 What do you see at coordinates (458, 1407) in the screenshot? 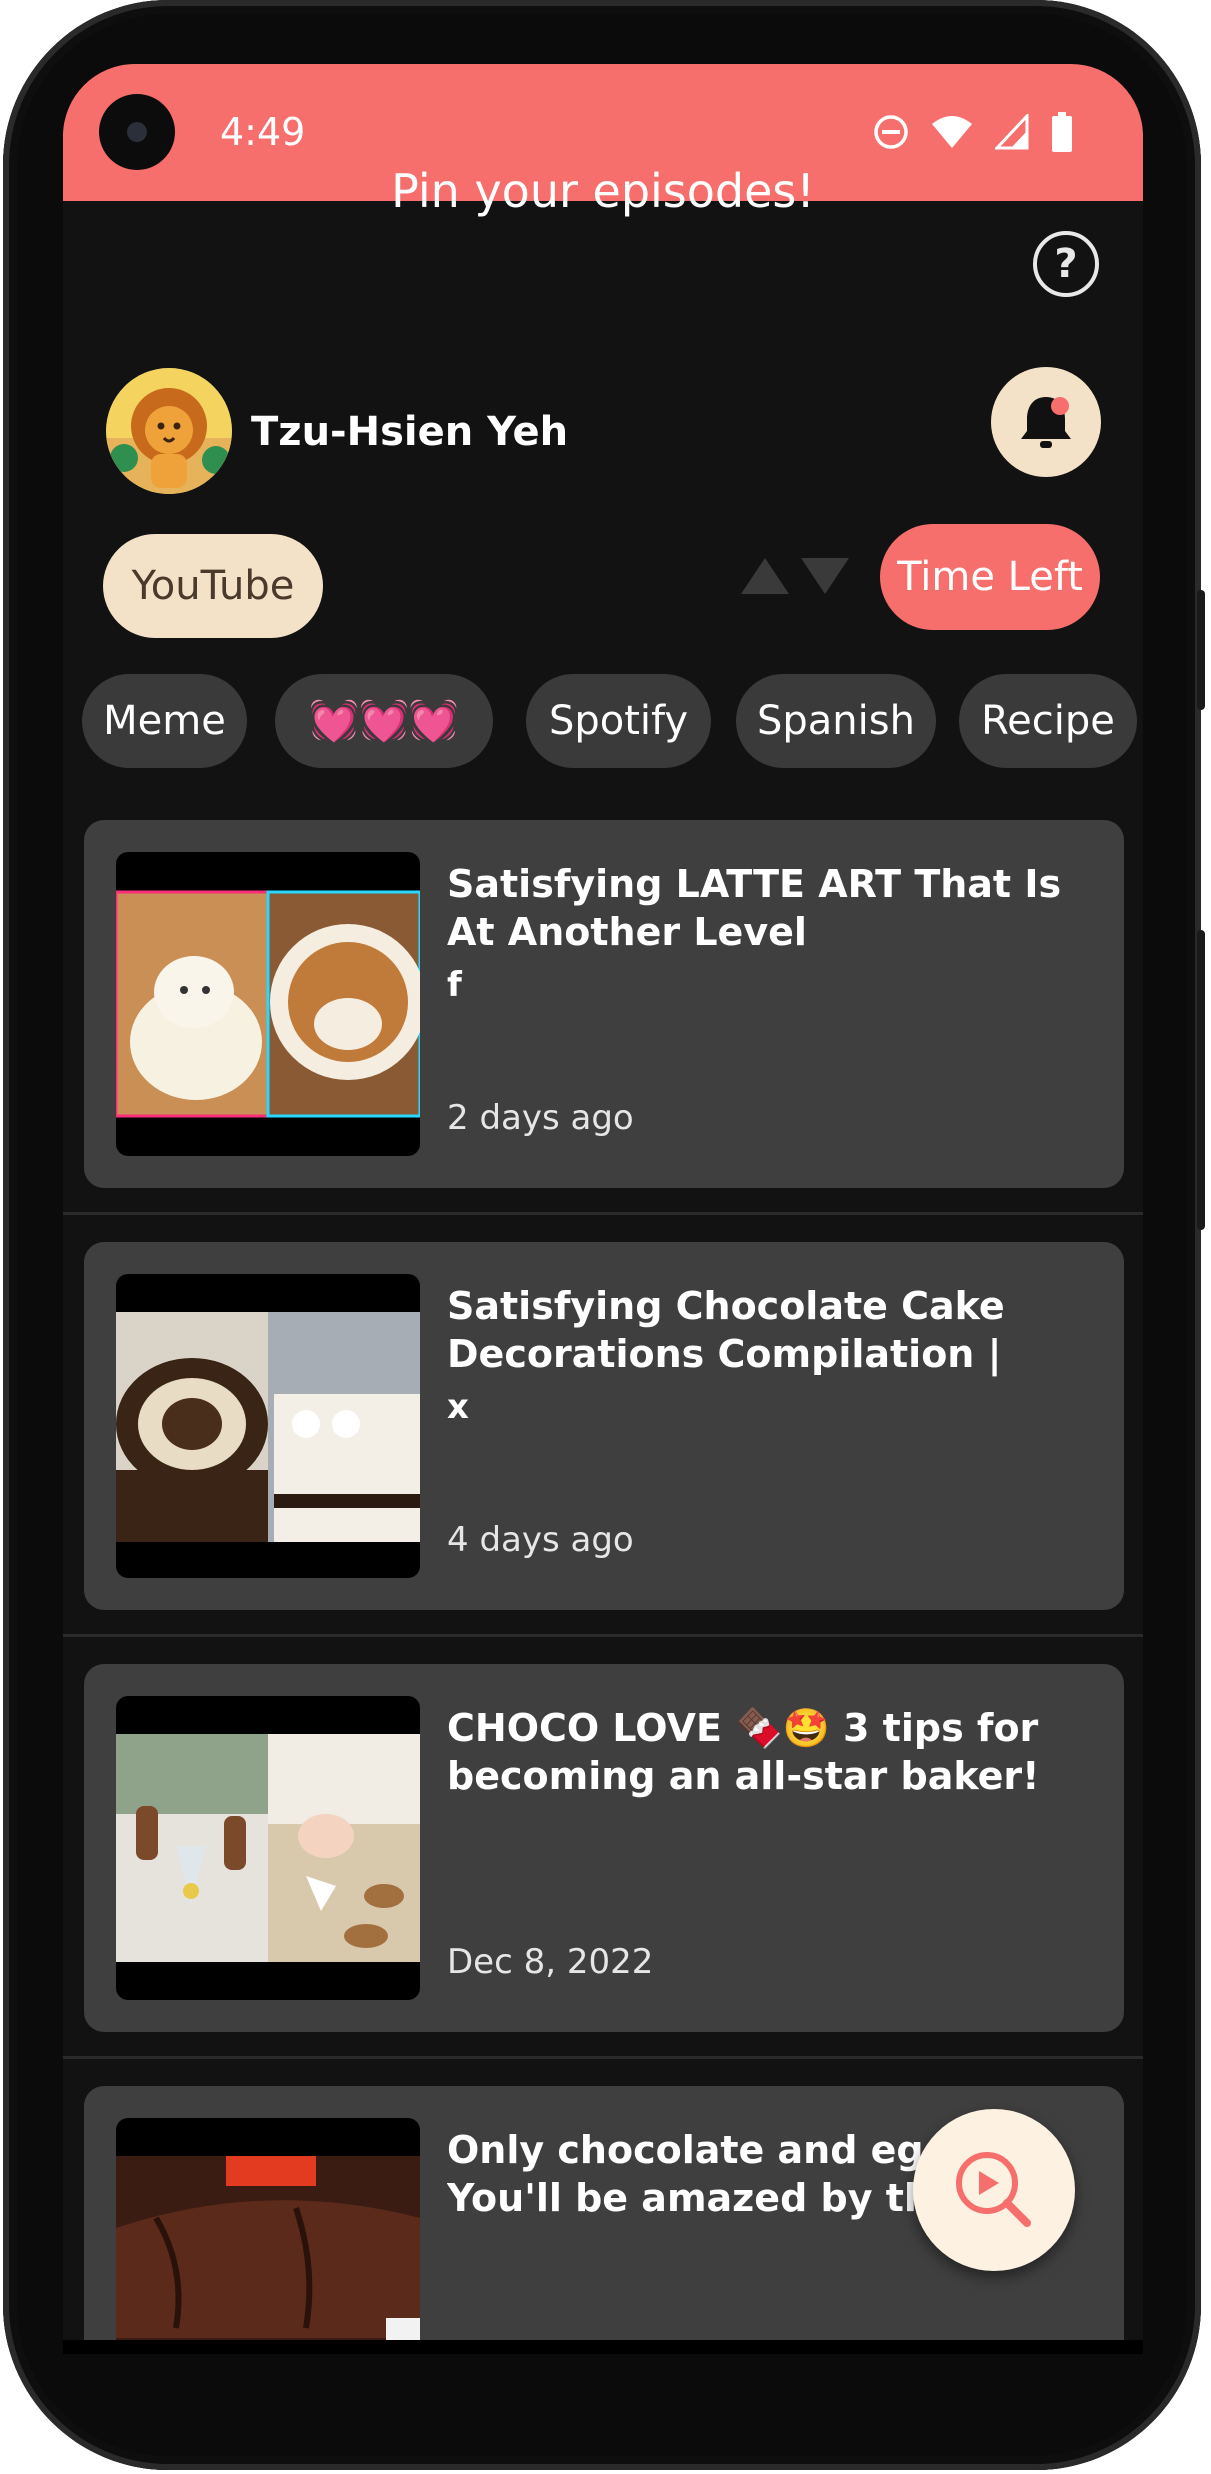
I see `episode-note: x` at bounding box center [458, 1407].